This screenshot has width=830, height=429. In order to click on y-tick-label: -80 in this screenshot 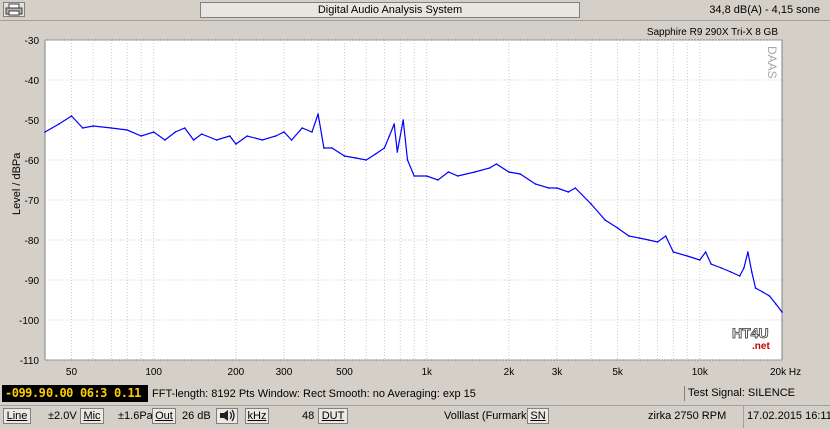, I will do `click(32, 241)`.